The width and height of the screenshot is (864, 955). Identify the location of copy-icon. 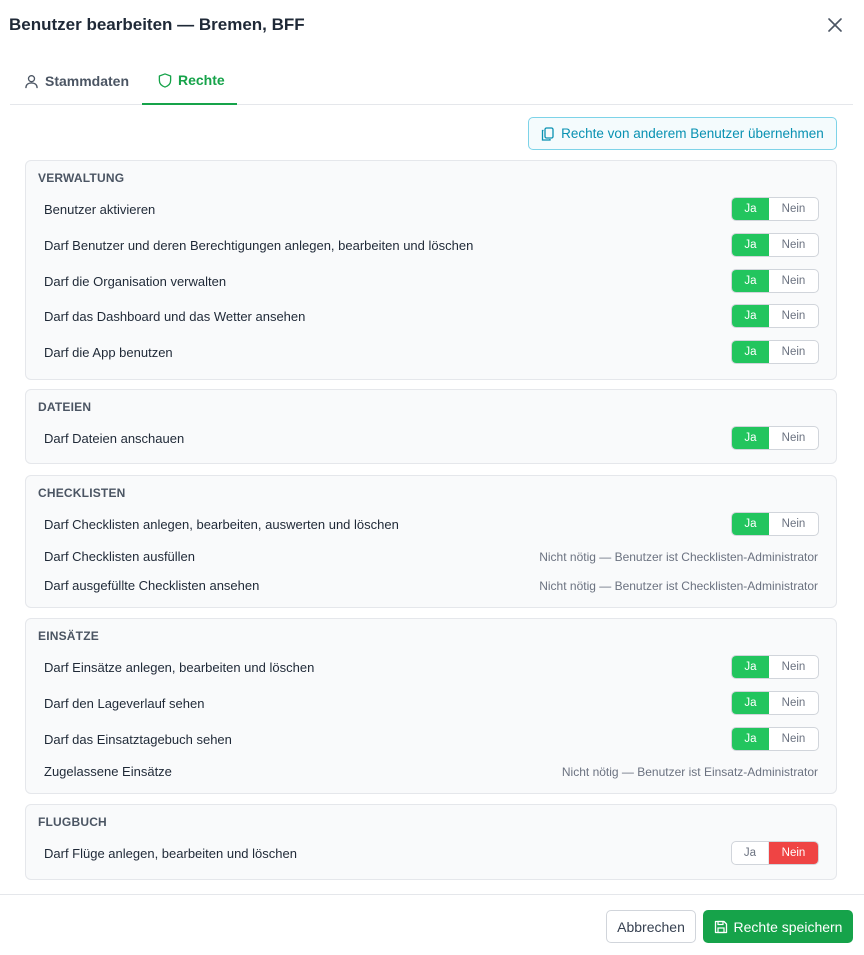
(548, 133).